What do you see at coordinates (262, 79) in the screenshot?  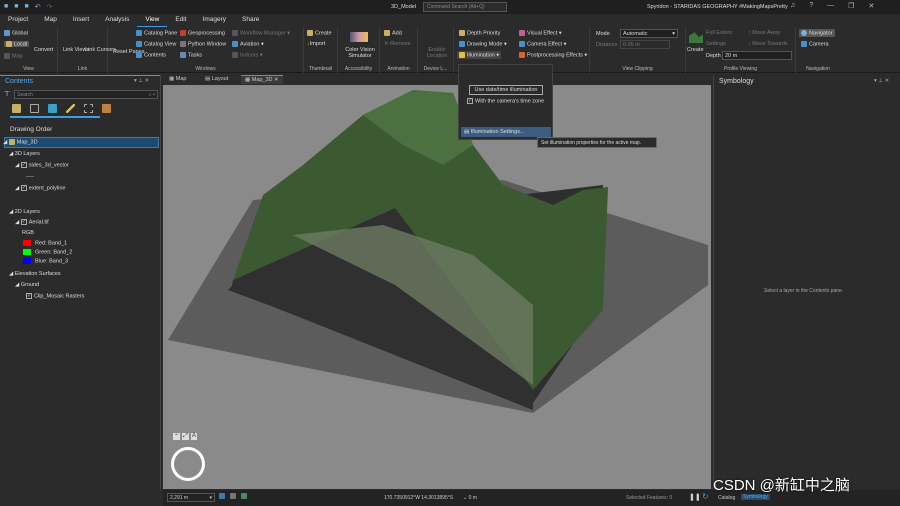 I see `tab-map-3d-view: ▦ Map_3D ✕` at bounding box center [262, 79].